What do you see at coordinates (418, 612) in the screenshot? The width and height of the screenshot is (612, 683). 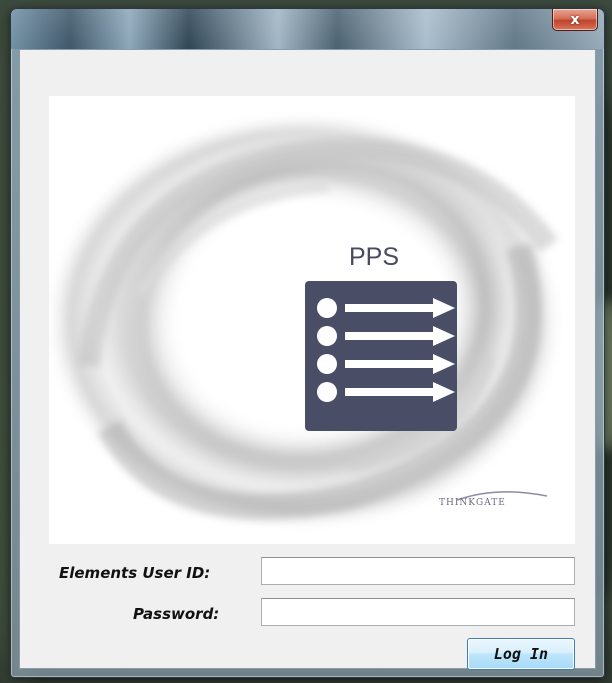 I see `password-input` at bounding box center [418, 612].